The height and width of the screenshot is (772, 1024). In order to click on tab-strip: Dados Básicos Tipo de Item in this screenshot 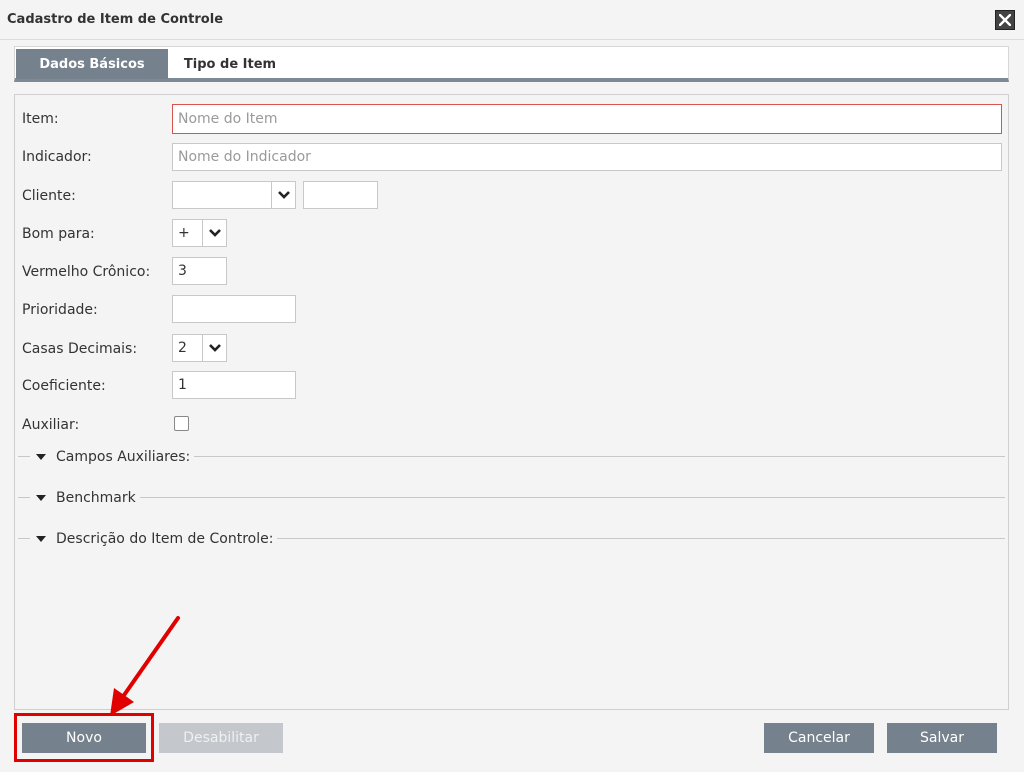, I will do `click(511, 64)`.